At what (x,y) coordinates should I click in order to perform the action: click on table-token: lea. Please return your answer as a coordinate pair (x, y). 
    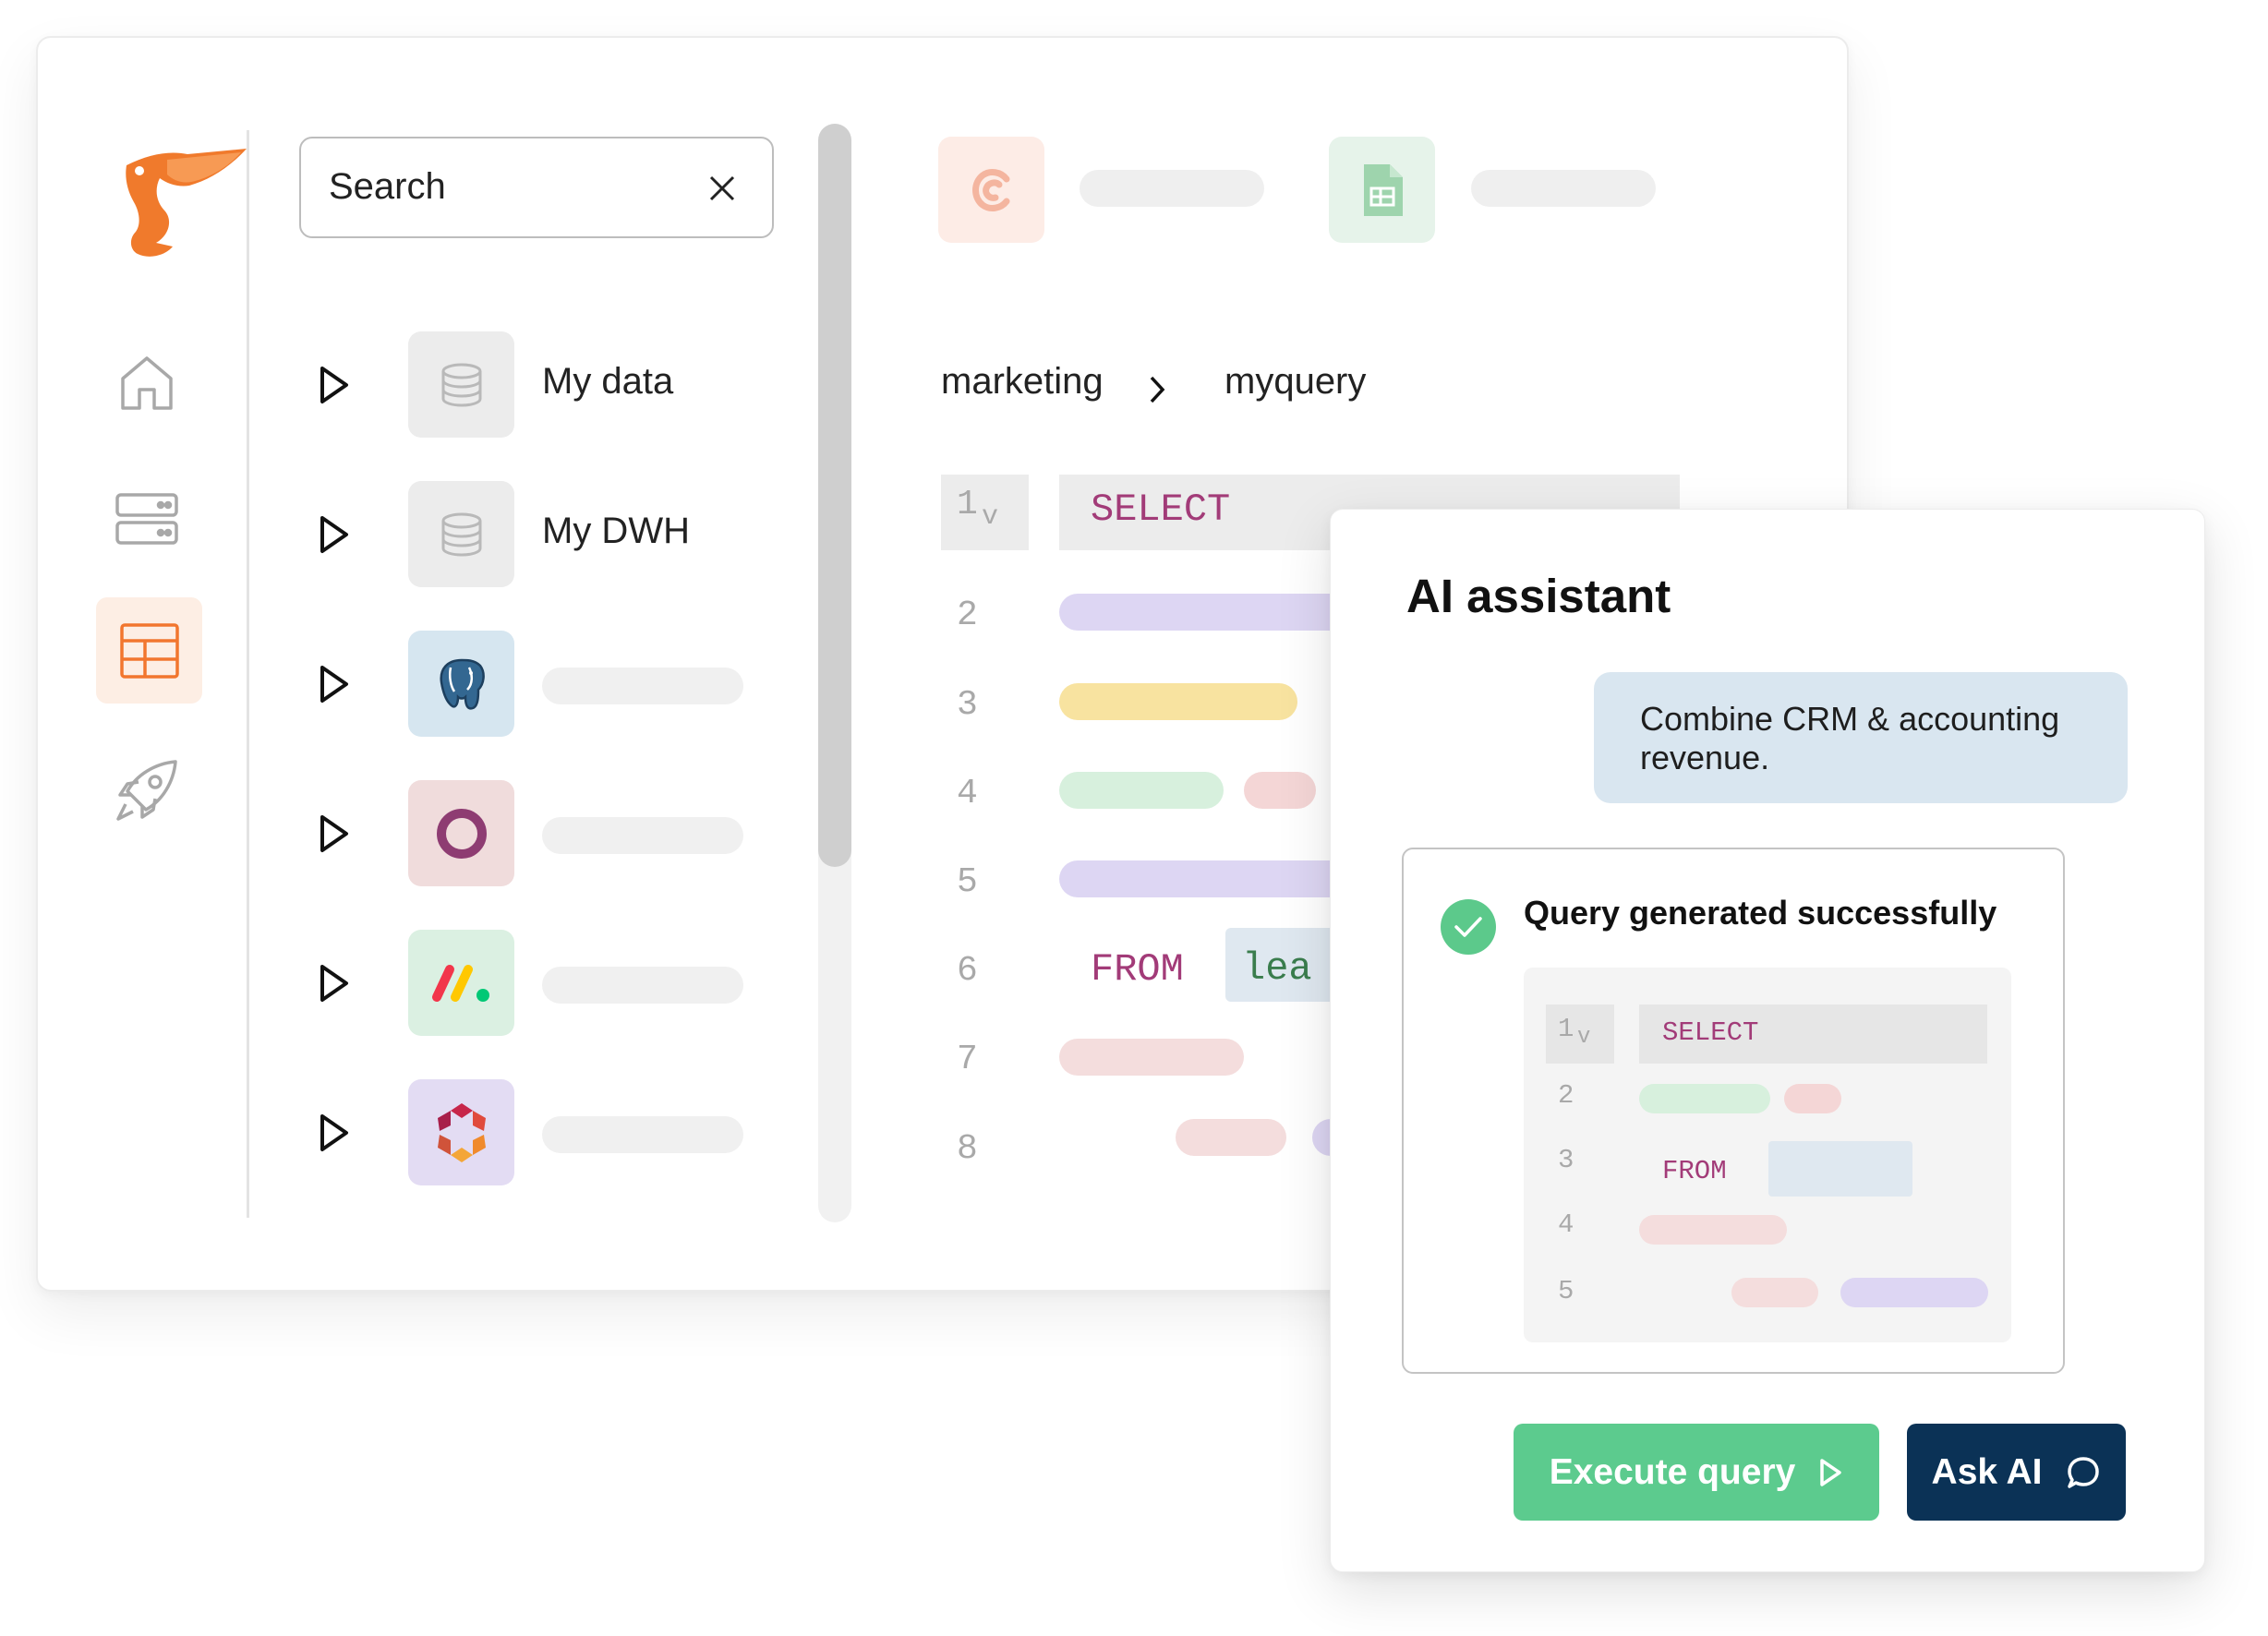
    Looking at the image, I should click on (1280, 965).